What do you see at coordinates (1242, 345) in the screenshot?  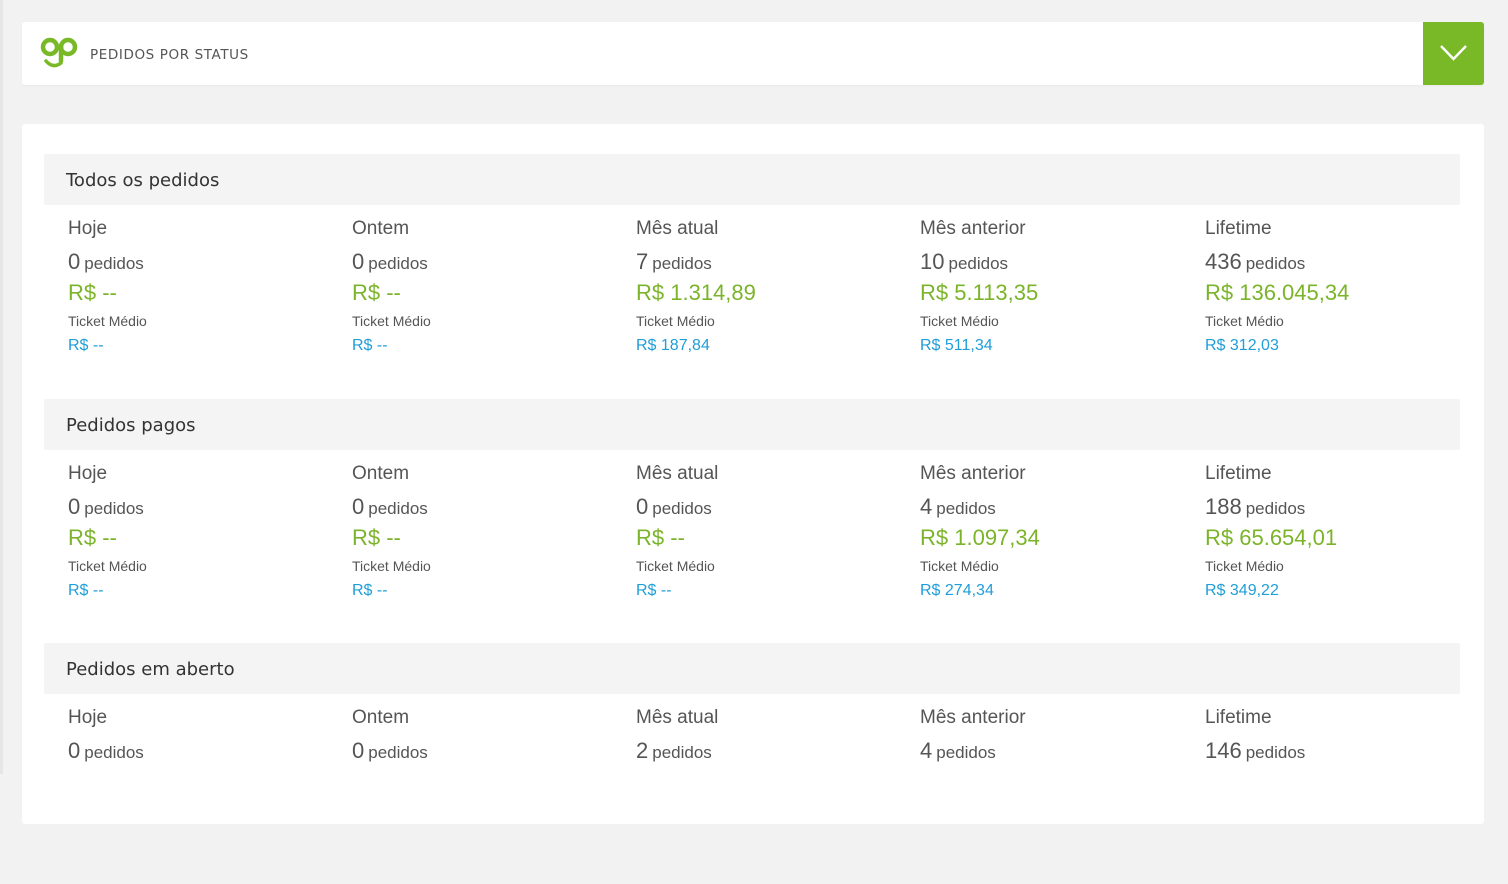 I see `ticket-medio-value: R$ 312,03` at bounding box center [1242, 345].